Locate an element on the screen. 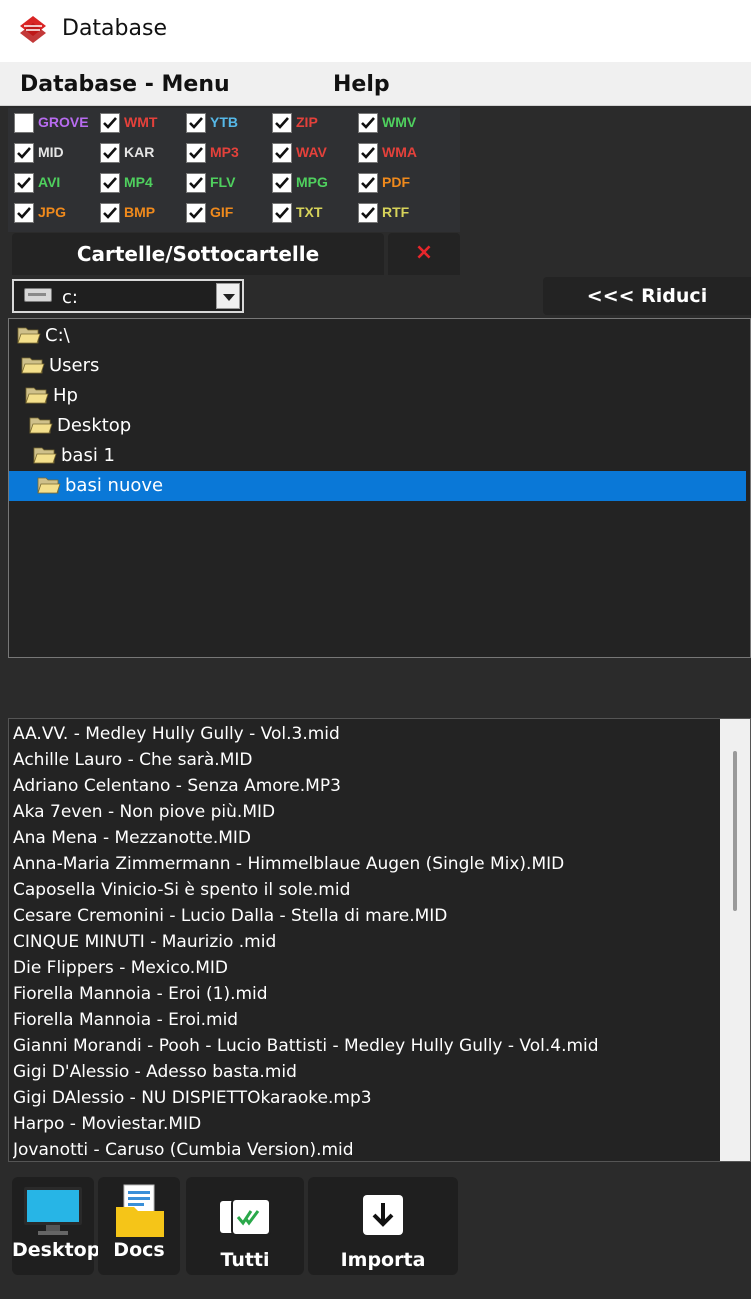 The height and width of the screenshot is (1299, 751). tree-node: basi 1 is located at coordinates (377, 456).